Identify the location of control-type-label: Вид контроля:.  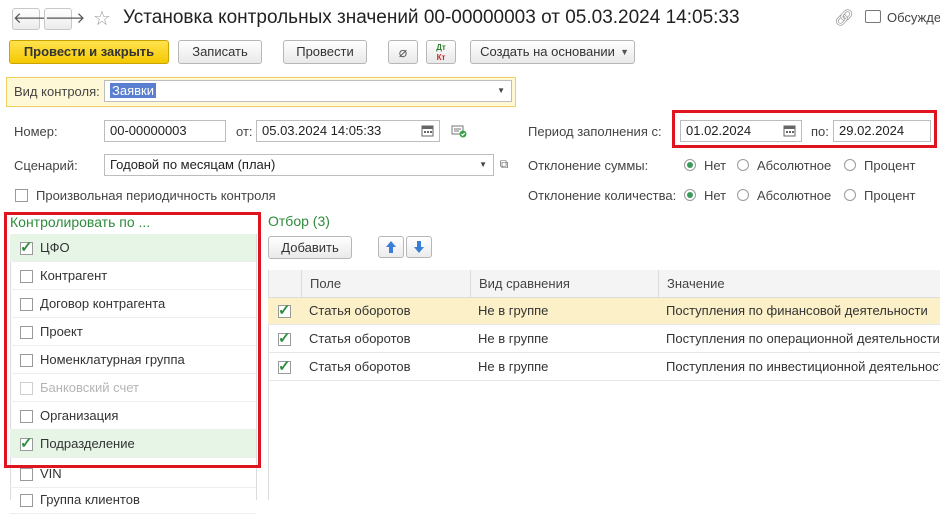
(57, 91).